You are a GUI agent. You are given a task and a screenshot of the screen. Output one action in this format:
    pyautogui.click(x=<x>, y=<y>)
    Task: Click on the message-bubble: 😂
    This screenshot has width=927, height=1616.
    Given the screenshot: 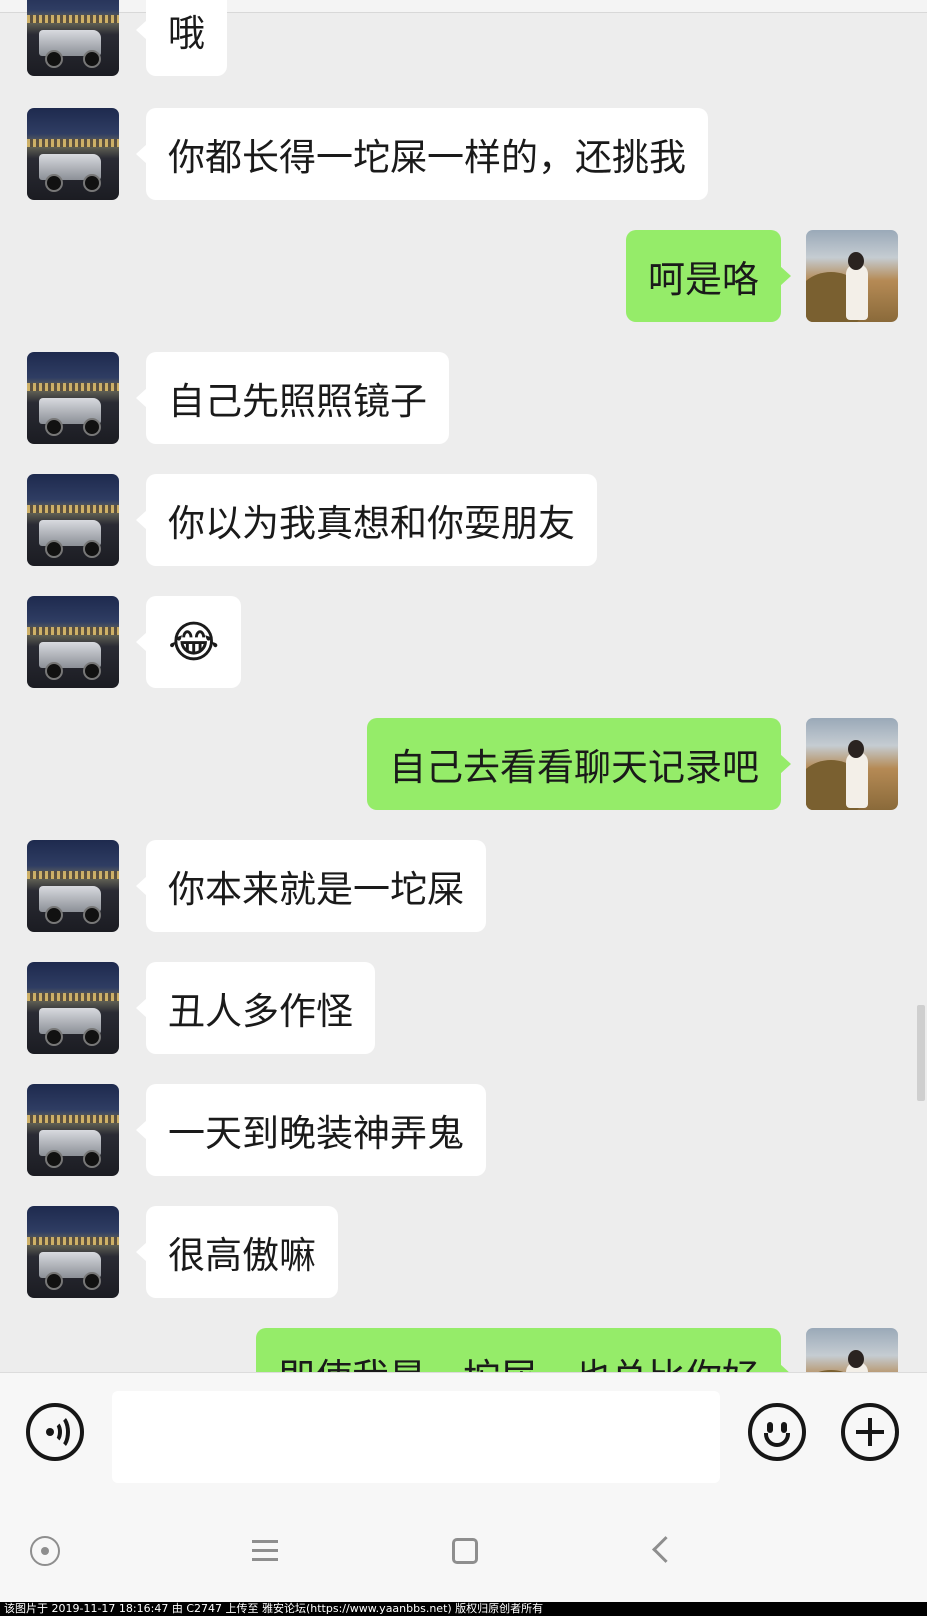 What is the action you would take?
    pyautogui.click(x=188, y=642)
    